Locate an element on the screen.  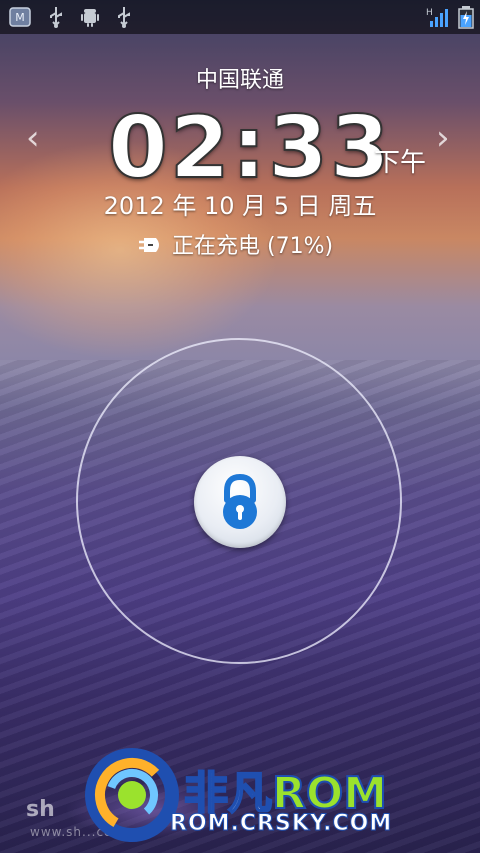
clock: 02:33 下午 is located at coordinates (240, 148).